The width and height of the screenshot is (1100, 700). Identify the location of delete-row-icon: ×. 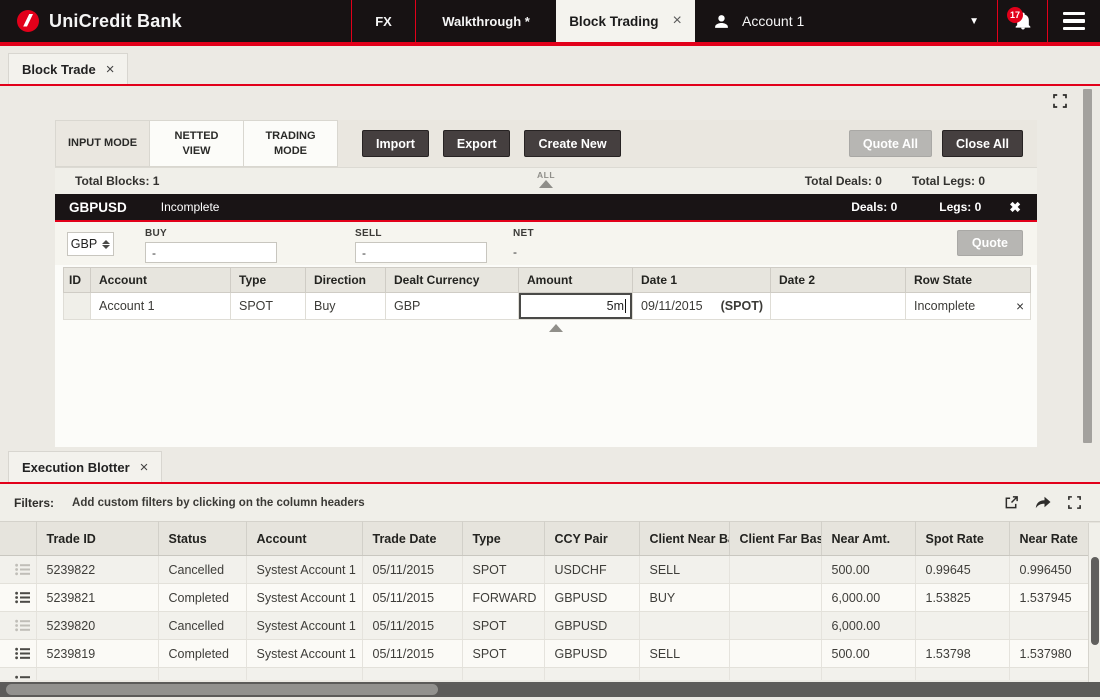
(1020, 306).